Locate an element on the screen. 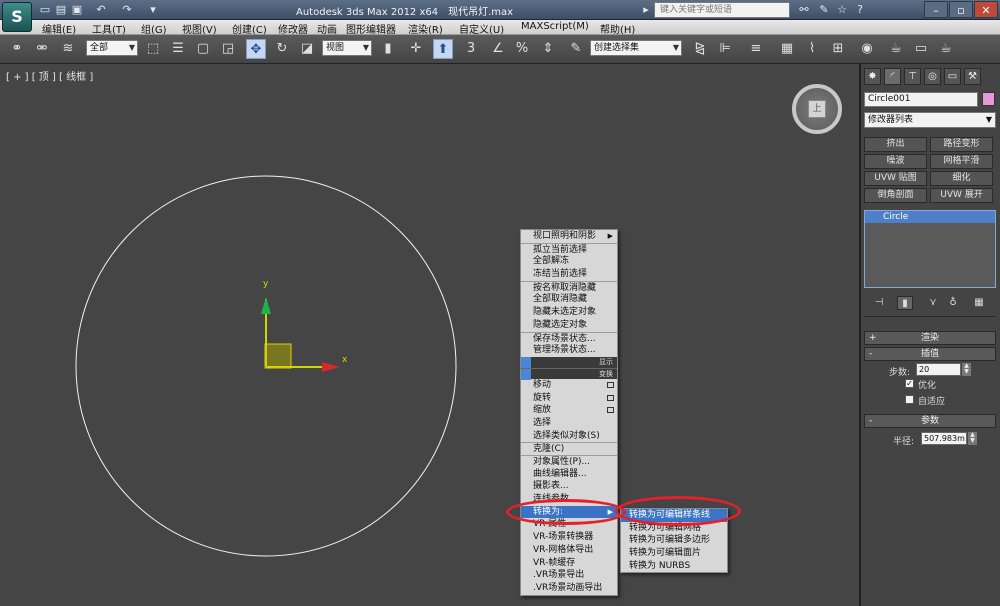 The height and width of the screenshot is (606, 1000). modifier-list-dropdown: 修改器列表 ▼ is located at coordinates (930, 120).